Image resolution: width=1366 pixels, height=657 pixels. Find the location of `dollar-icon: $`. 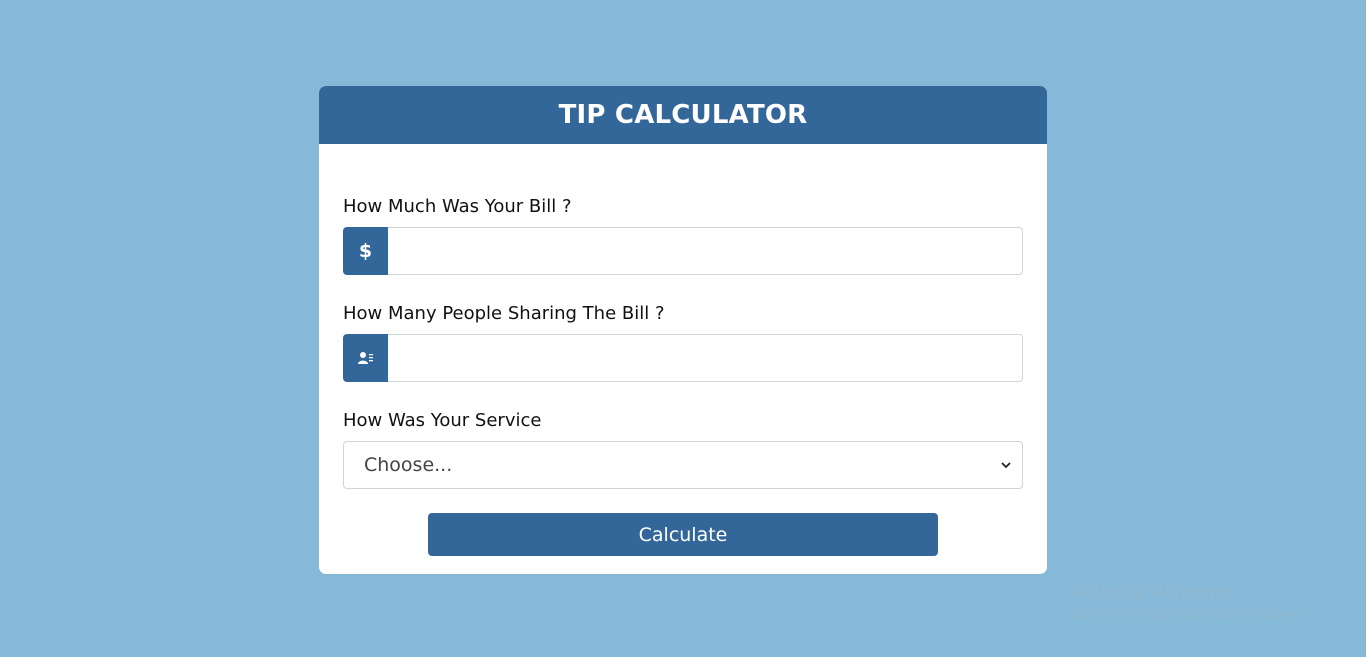

dollar-icon: $ is located at coordinates (365, 251).